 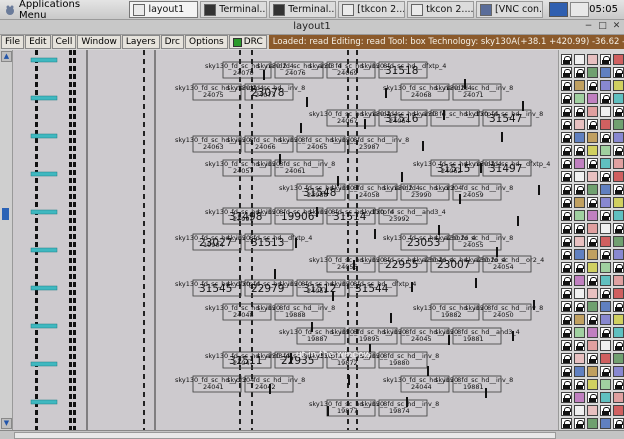 I want to click on applications-menu-button: Applications Menu, so click(x=54, y=10).